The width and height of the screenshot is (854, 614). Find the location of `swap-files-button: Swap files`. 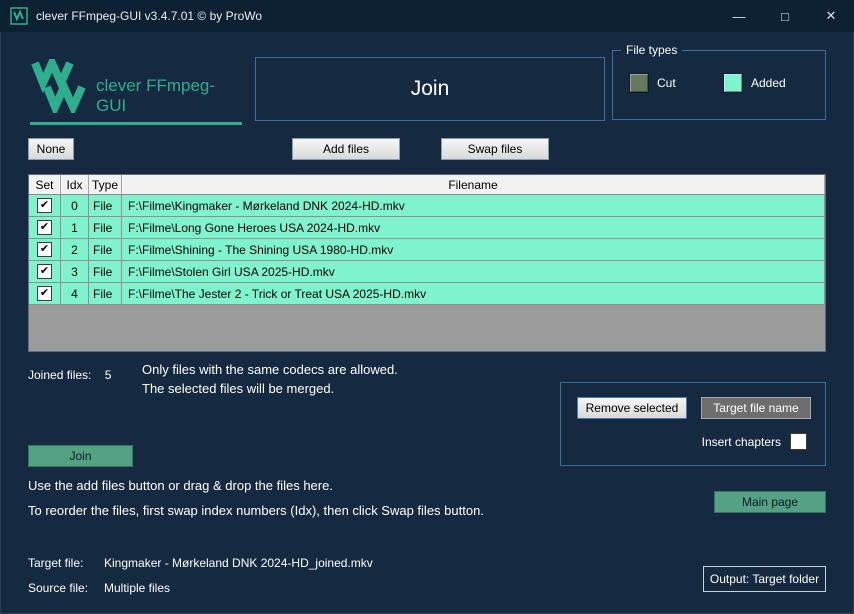

swap-files-button: Swap files is located at coordinates (495, 149).